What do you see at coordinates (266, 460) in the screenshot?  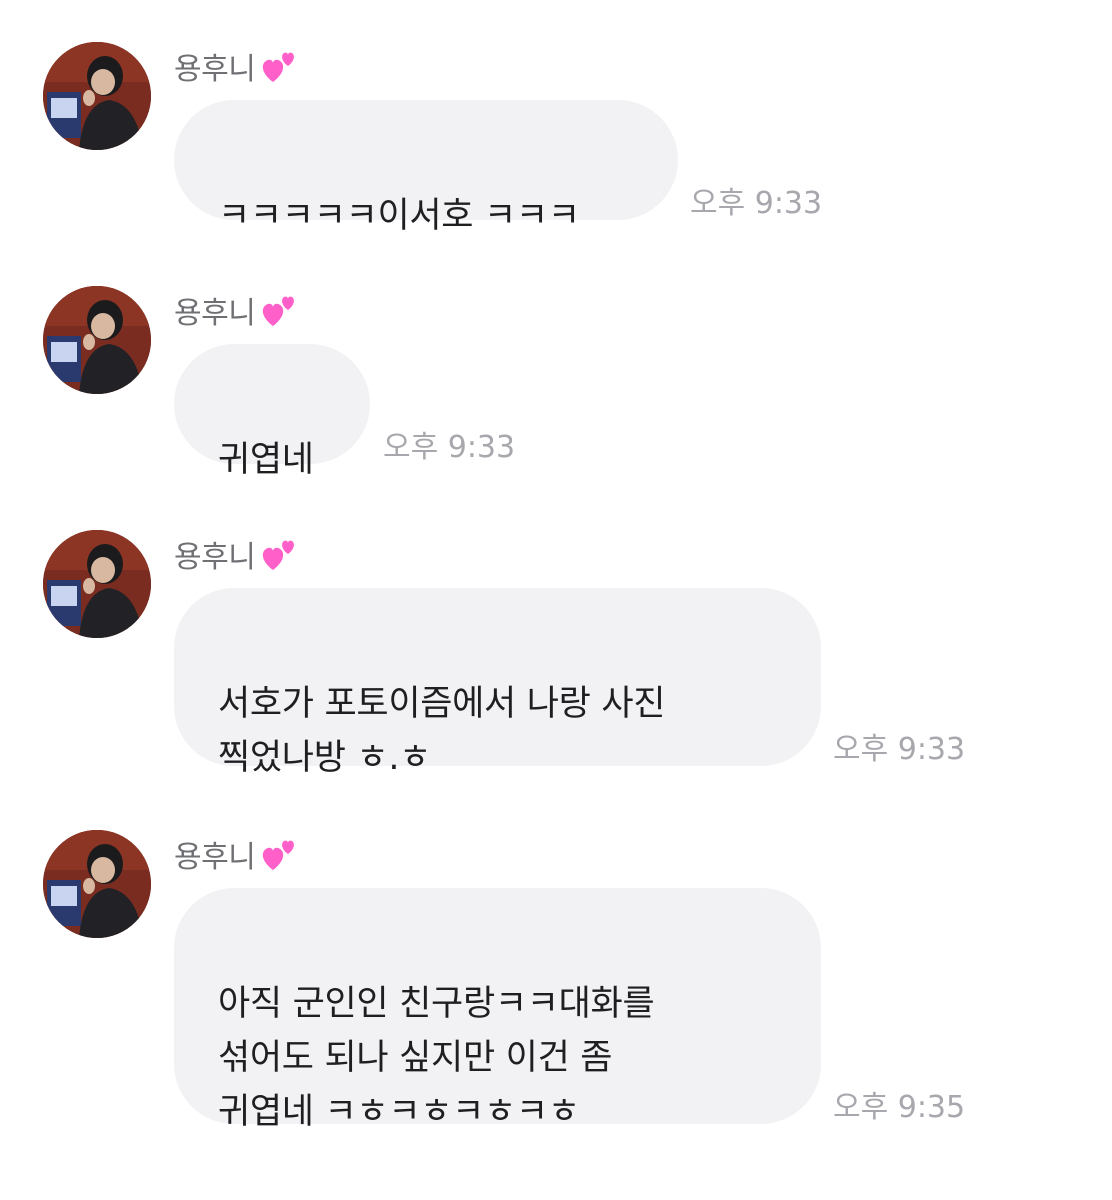 I see `message-text: 귀엽네` at bounding box center [266, 460].